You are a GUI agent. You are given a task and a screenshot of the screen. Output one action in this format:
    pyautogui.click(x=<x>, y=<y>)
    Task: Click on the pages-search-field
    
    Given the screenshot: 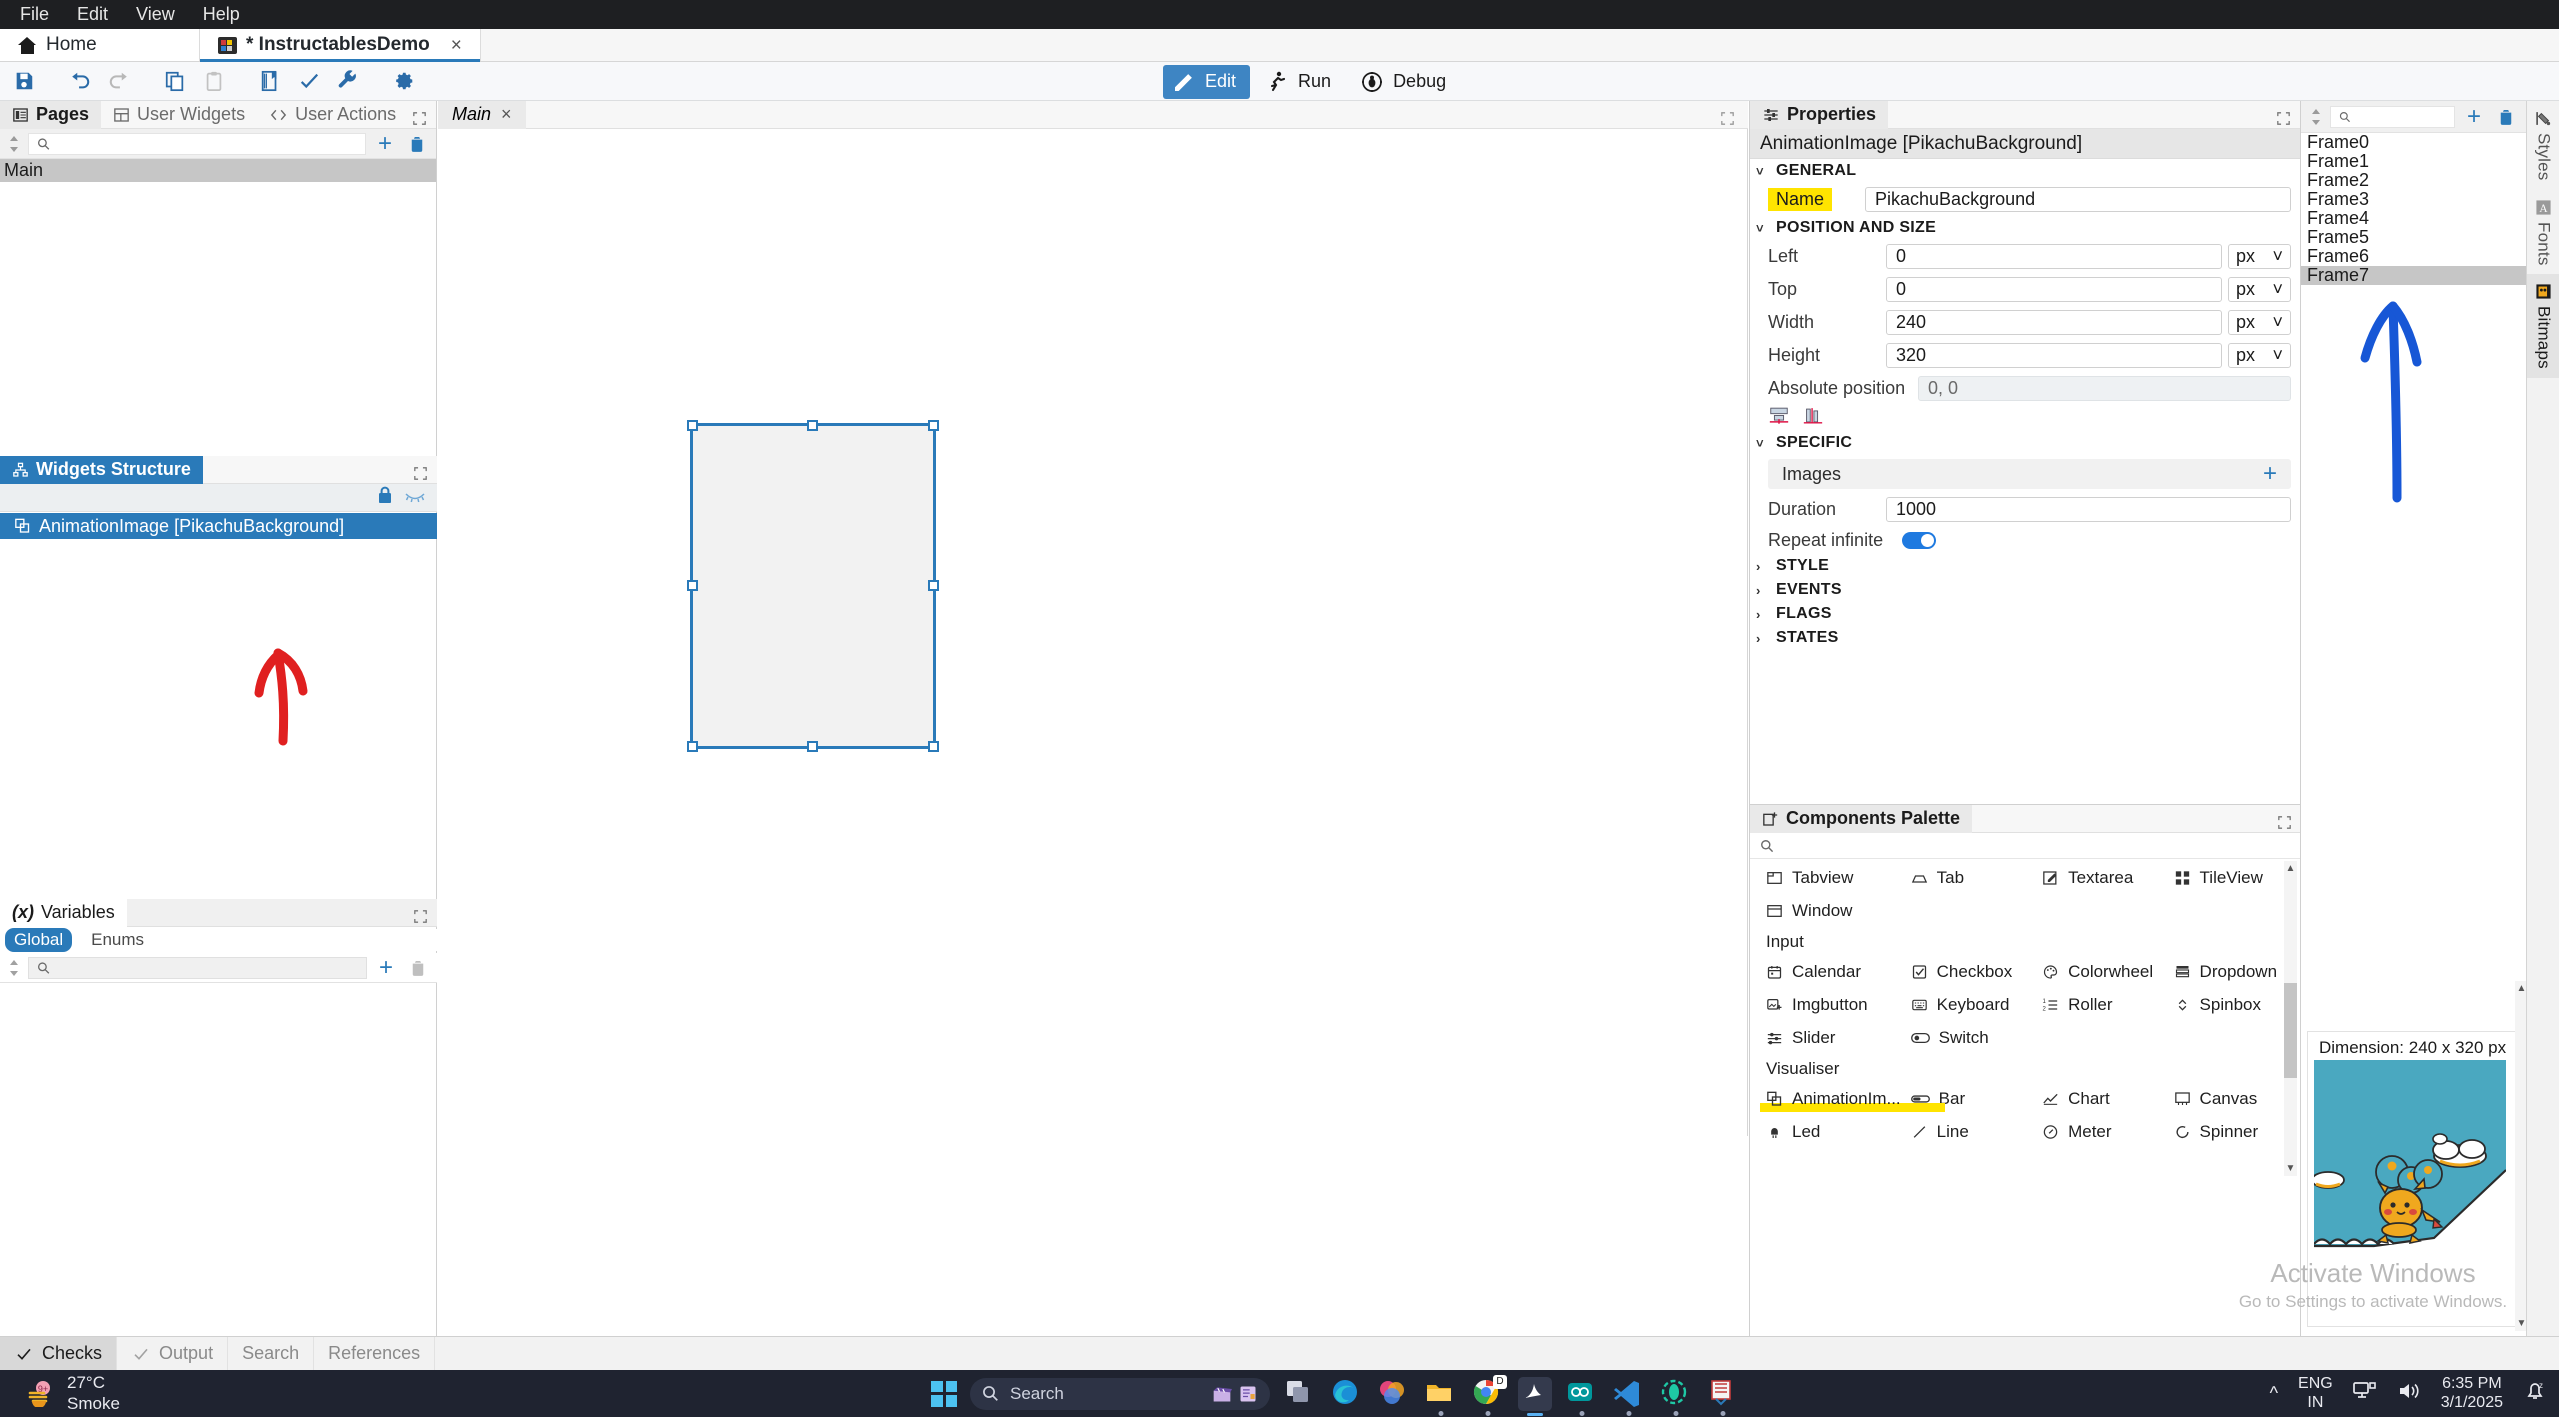 What is the action you would take?
    pyautogui.click(x=211, y=143)
    